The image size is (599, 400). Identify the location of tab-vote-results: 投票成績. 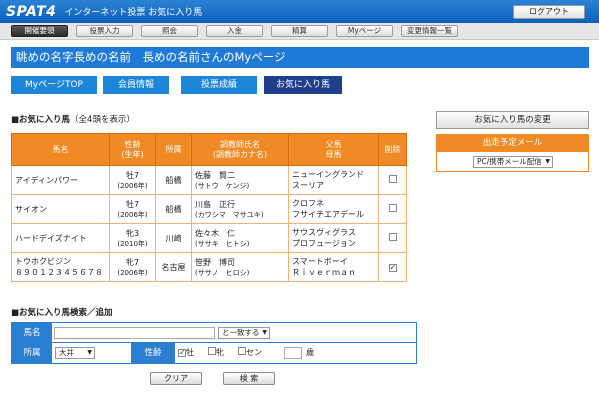
(219, 85).